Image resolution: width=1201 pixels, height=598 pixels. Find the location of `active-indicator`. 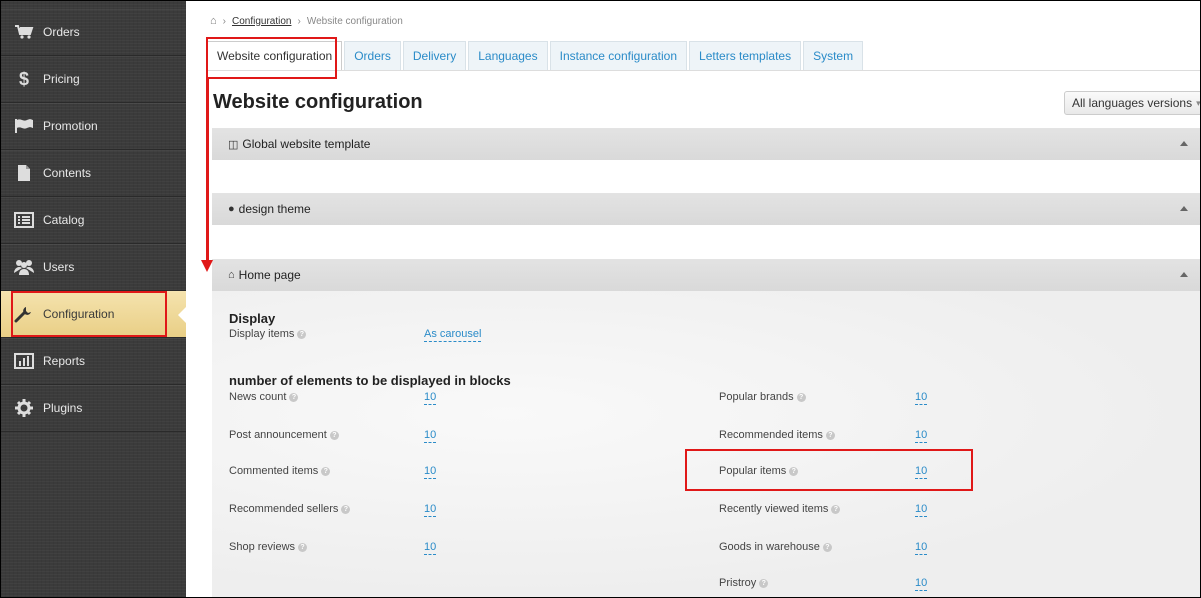

active-indicator is located at coordinates (182, 315).